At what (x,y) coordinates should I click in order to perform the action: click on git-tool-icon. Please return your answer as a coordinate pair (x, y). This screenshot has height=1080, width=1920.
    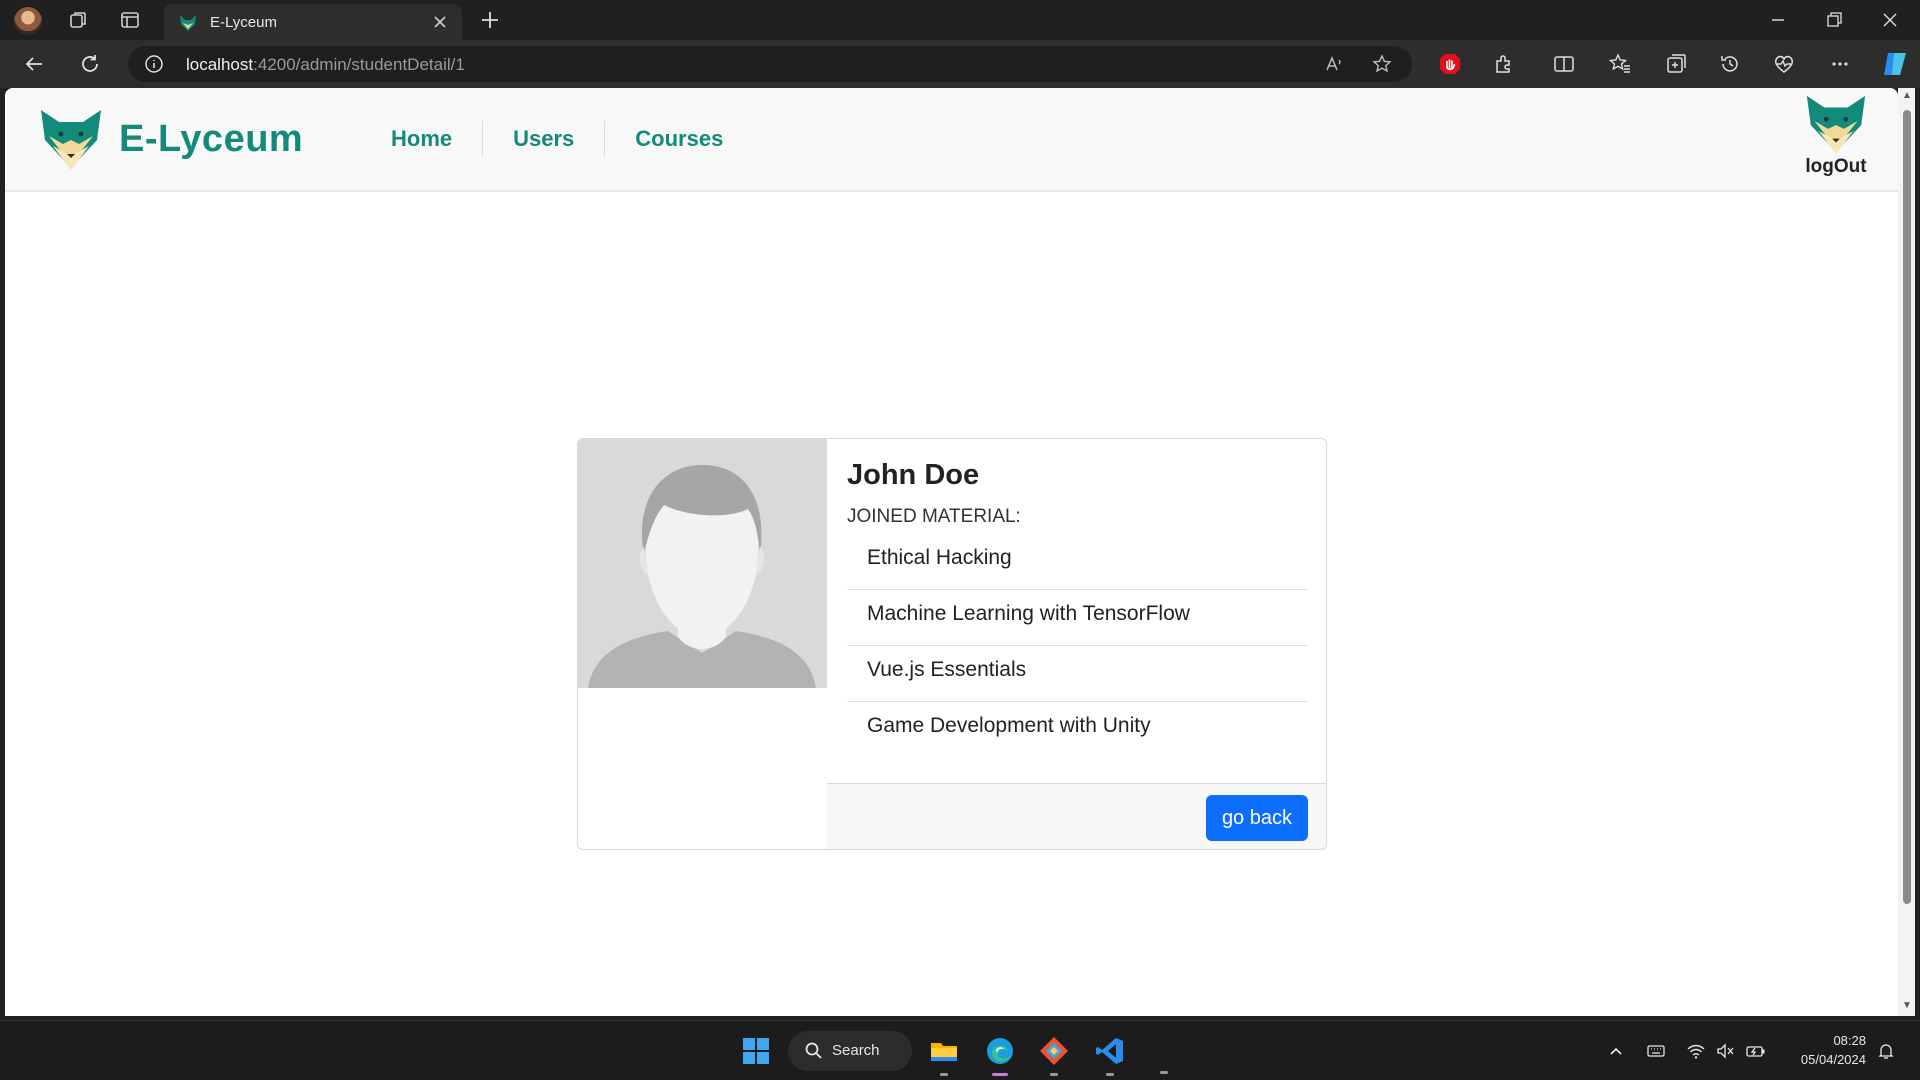
    Looking at the image, I should click on (1054, 1051).